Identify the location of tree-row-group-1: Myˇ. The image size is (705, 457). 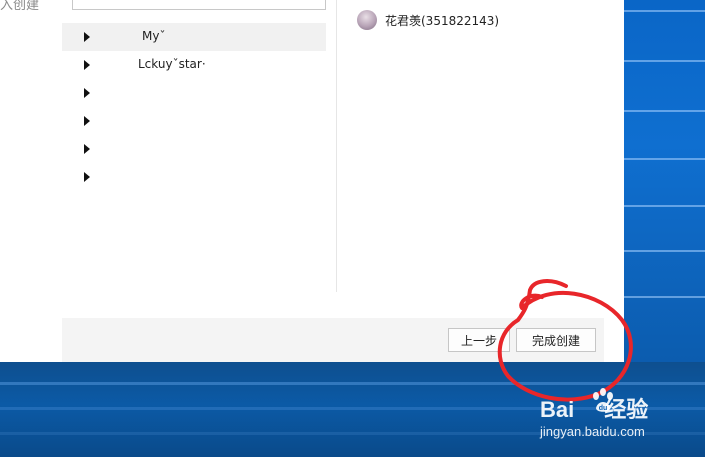
(194, 37).